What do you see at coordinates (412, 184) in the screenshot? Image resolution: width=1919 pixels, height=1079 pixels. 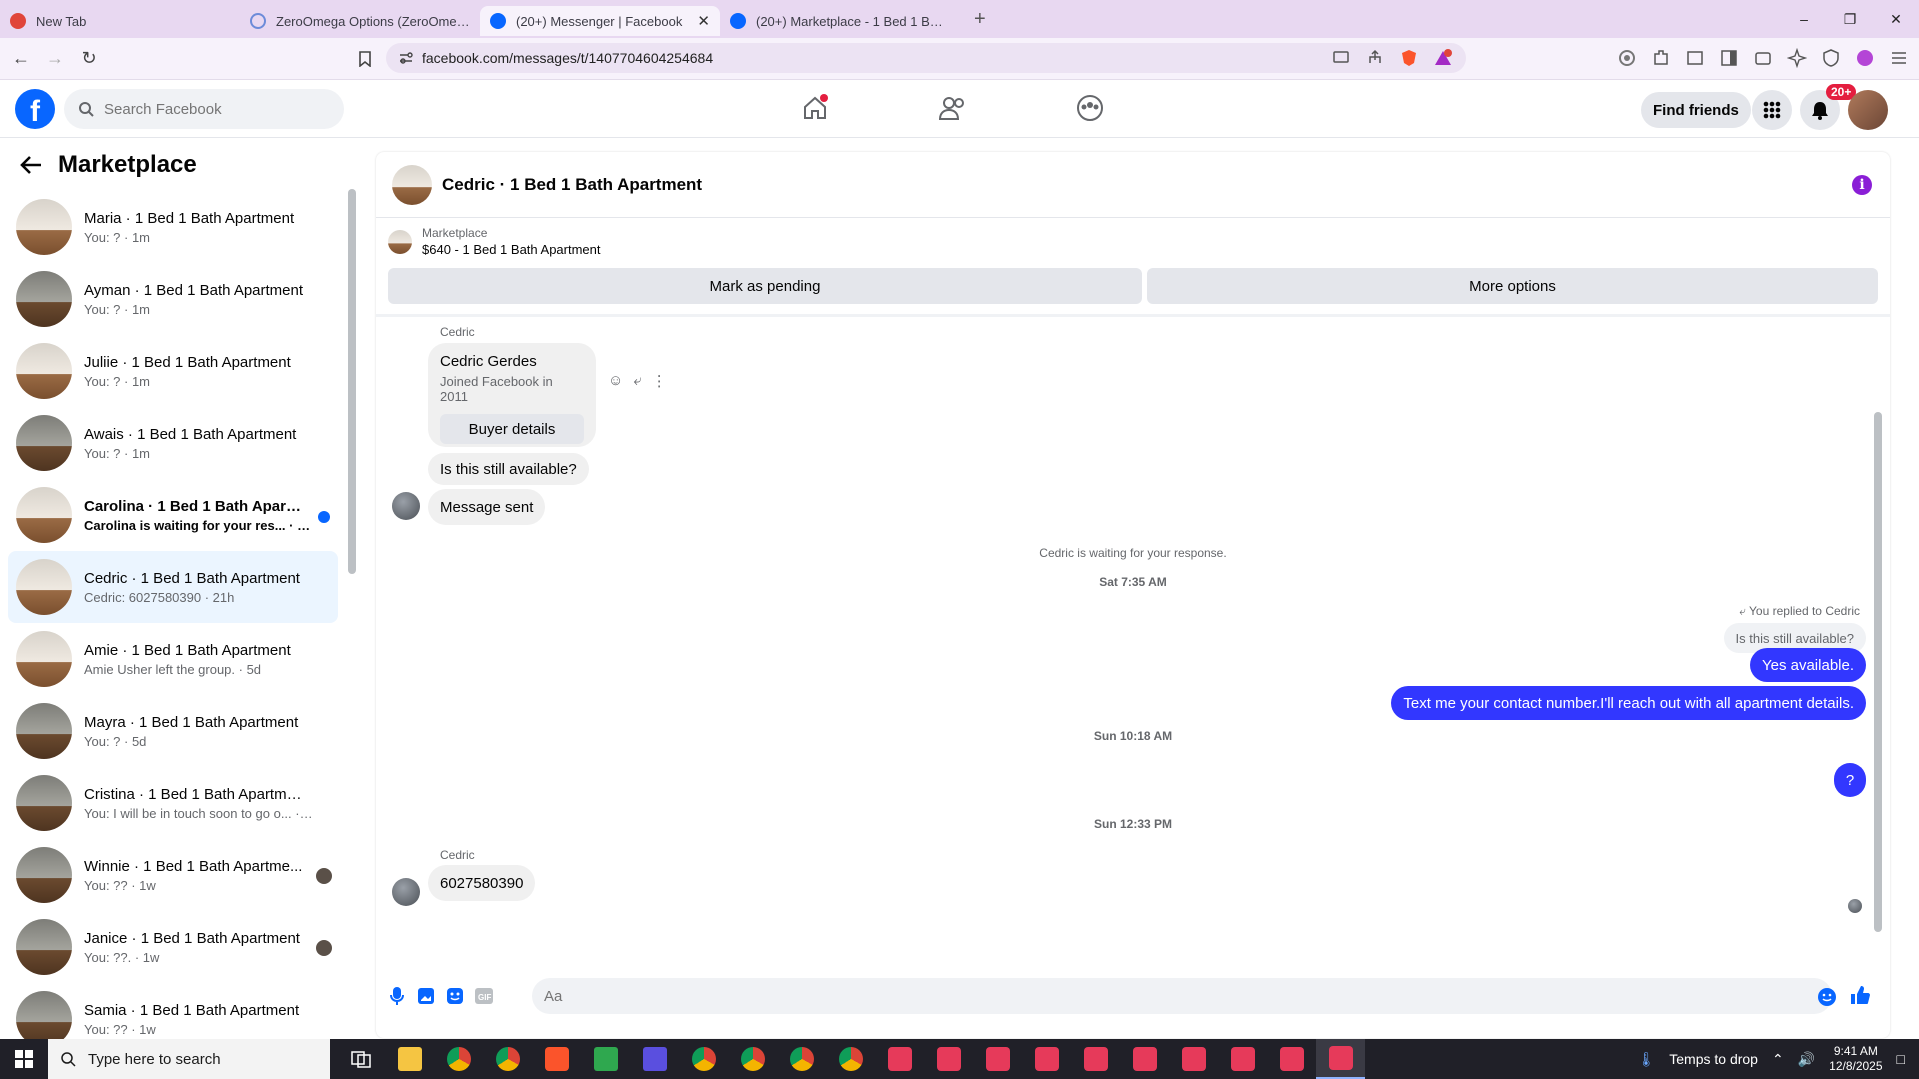 I see `chat-avatar` at bounding box center [412, 184].